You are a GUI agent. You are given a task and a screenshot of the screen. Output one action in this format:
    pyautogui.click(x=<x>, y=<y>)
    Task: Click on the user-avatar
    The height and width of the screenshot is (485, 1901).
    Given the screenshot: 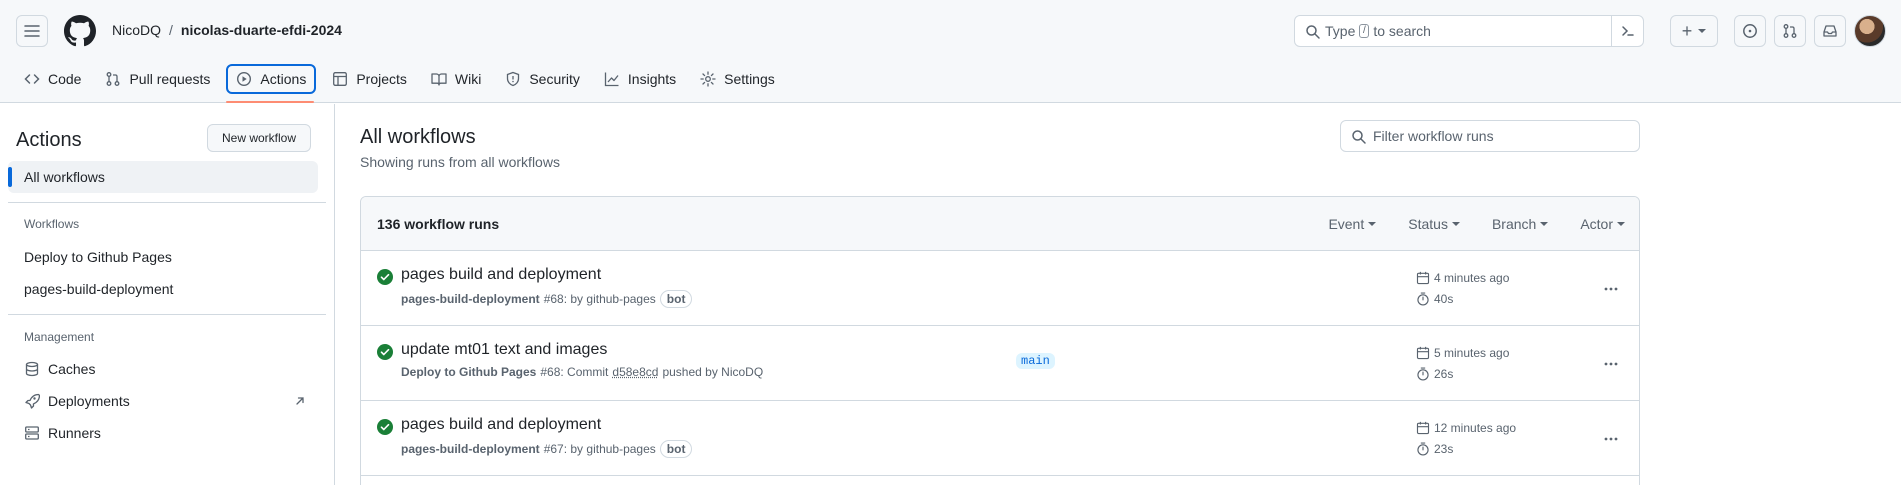 What is the action you would take?
    pyautogui.click(x=1870, y=31)
    